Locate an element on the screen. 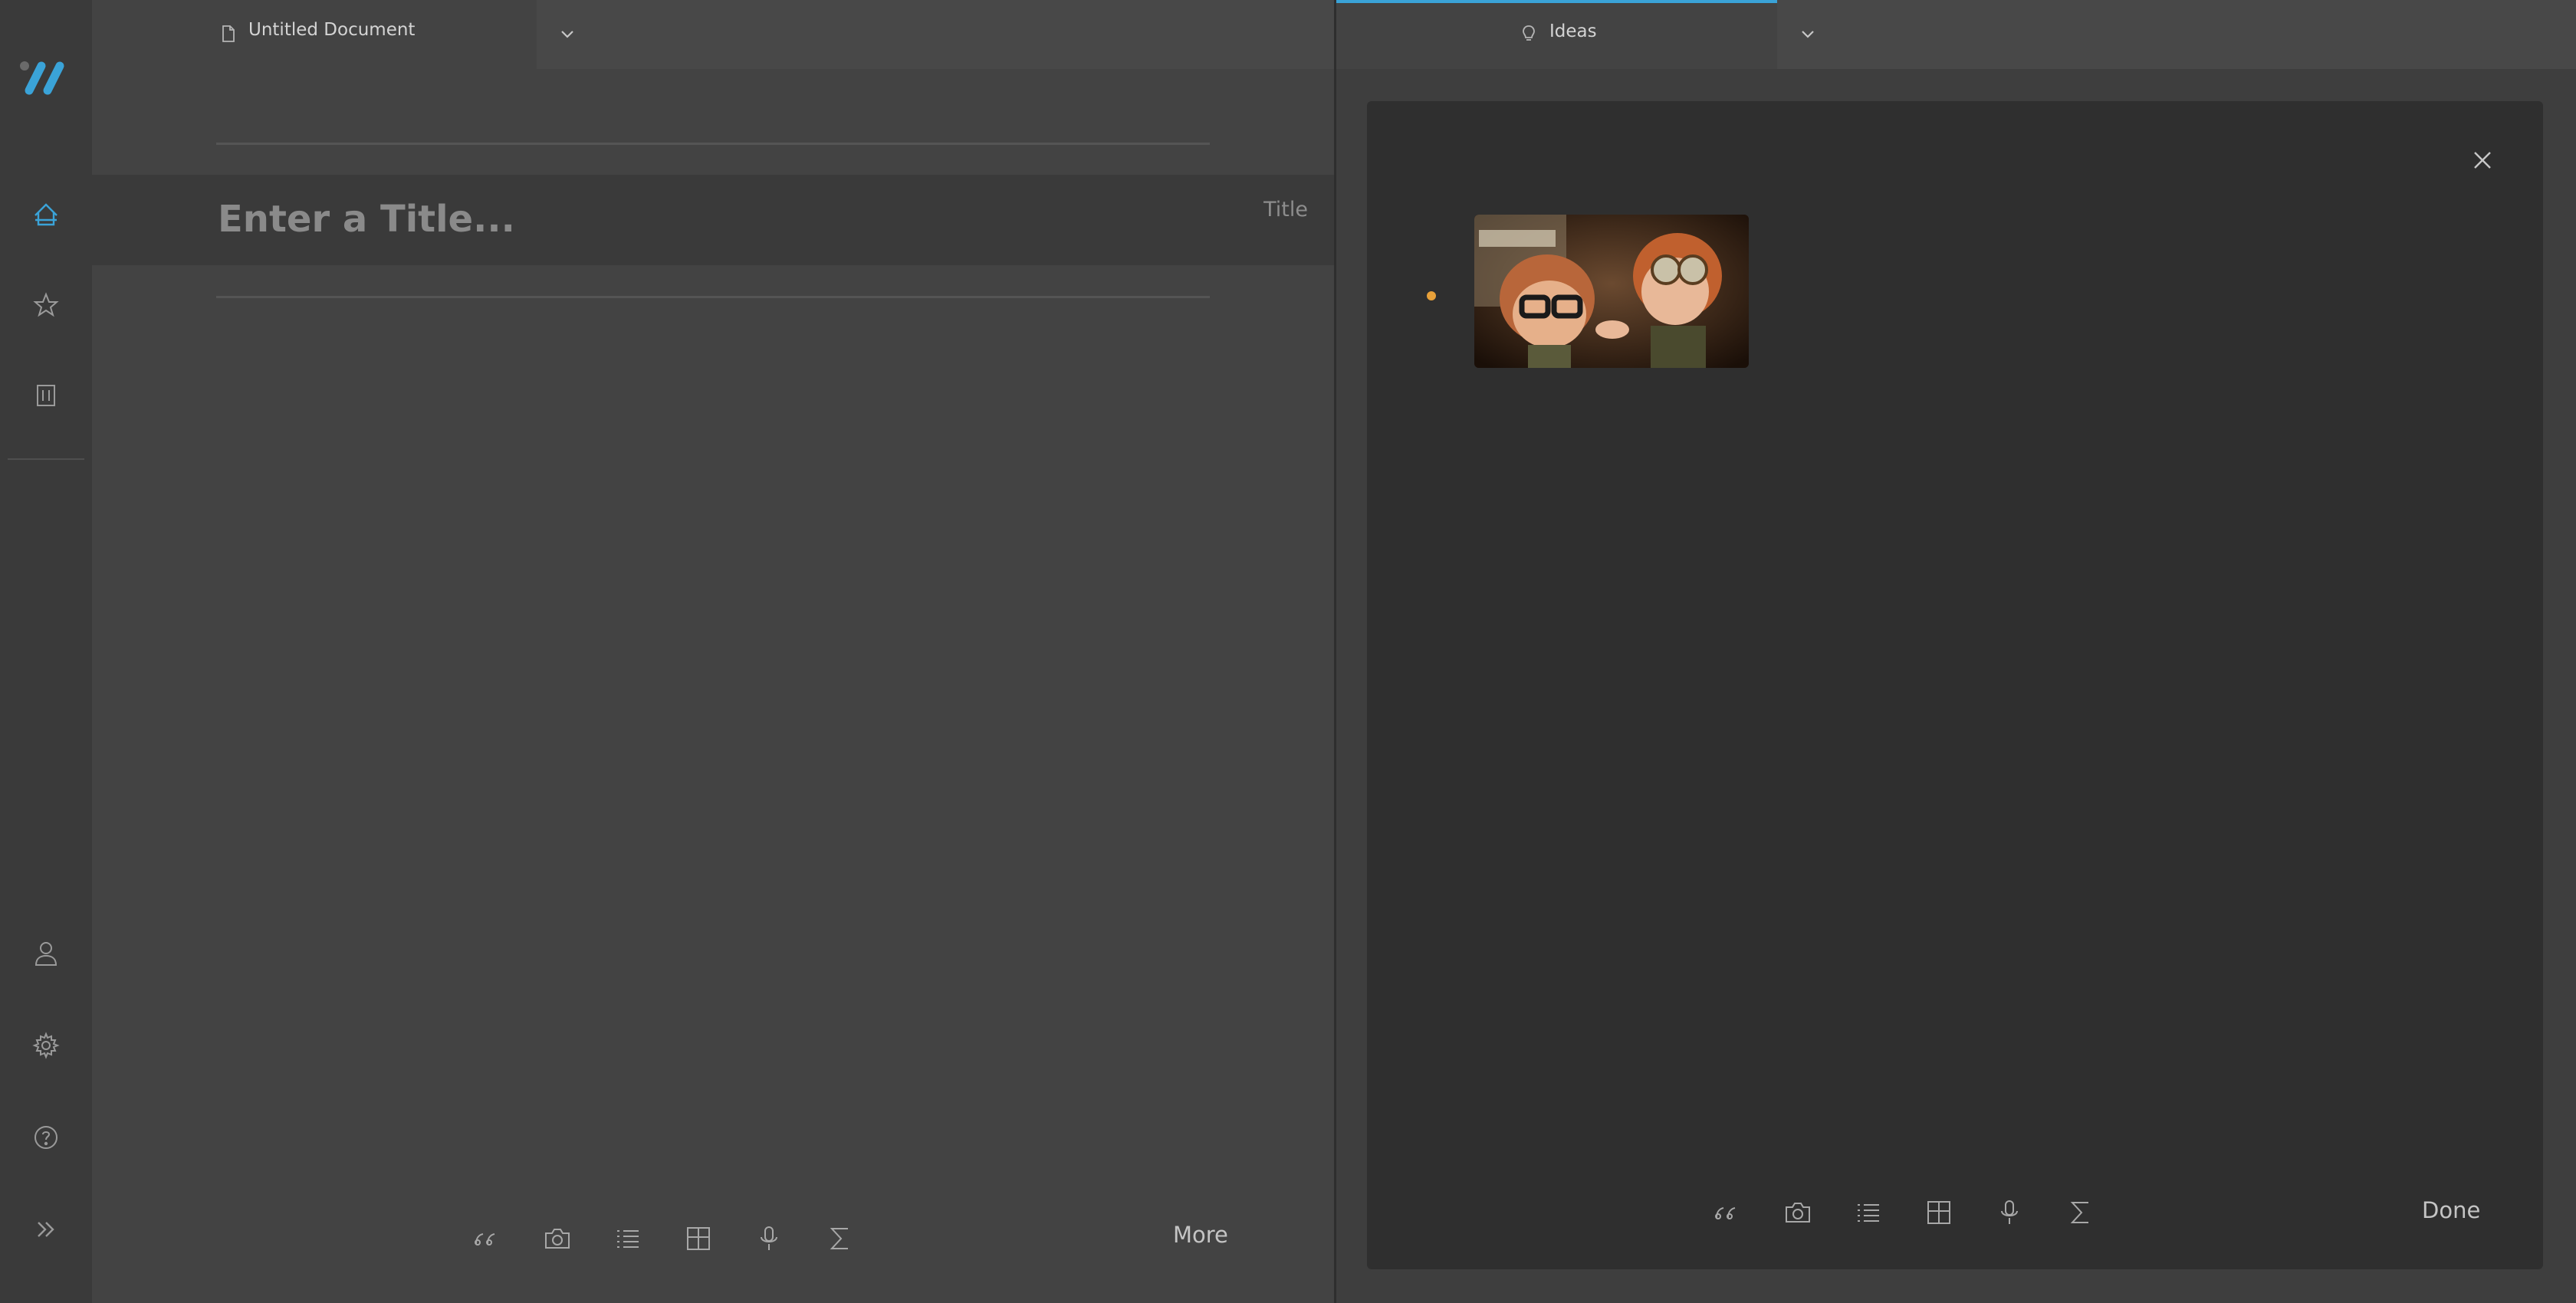  sidebar-divider is located at coordinates (46, 459).